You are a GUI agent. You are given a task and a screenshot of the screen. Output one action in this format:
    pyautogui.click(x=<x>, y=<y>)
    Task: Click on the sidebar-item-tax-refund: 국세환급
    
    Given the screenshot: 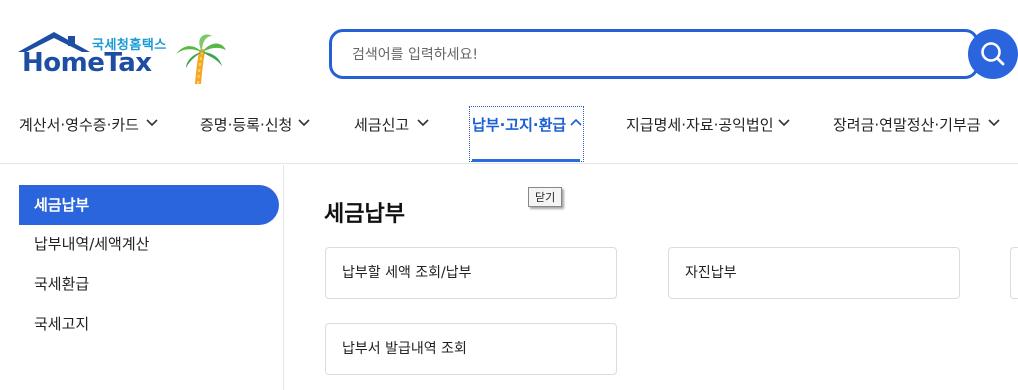 What is the action you would take?
    pyautogui.click(x=149, y=284)
    